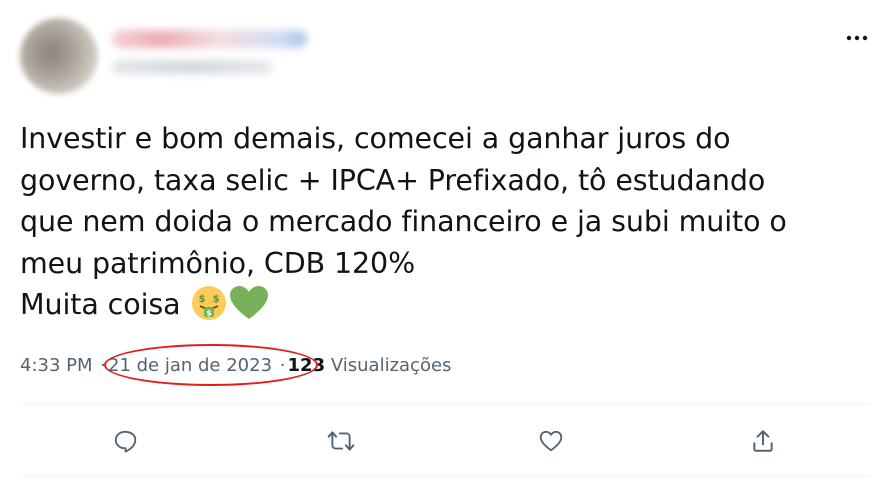 The image size is (890, 482). What do you see at coordinates (56, 365) in the screenshot?
I see `tweet-time: 4:33 PM` at bounding box center [56, 365].